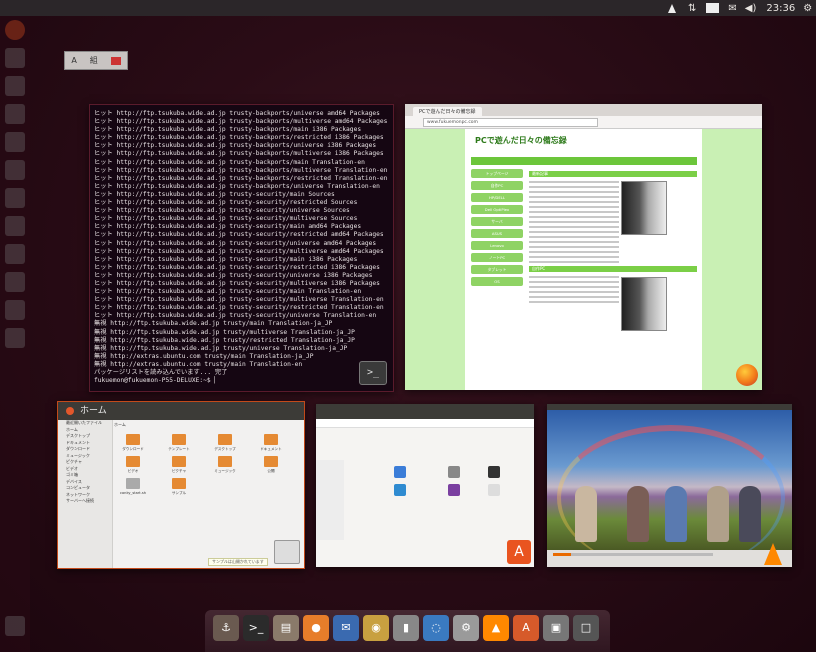 The height and width of the screenshot is (652, 816). I want to click on browser-tab: PCで遊んだ日々の備忘録, so click(447, 111).